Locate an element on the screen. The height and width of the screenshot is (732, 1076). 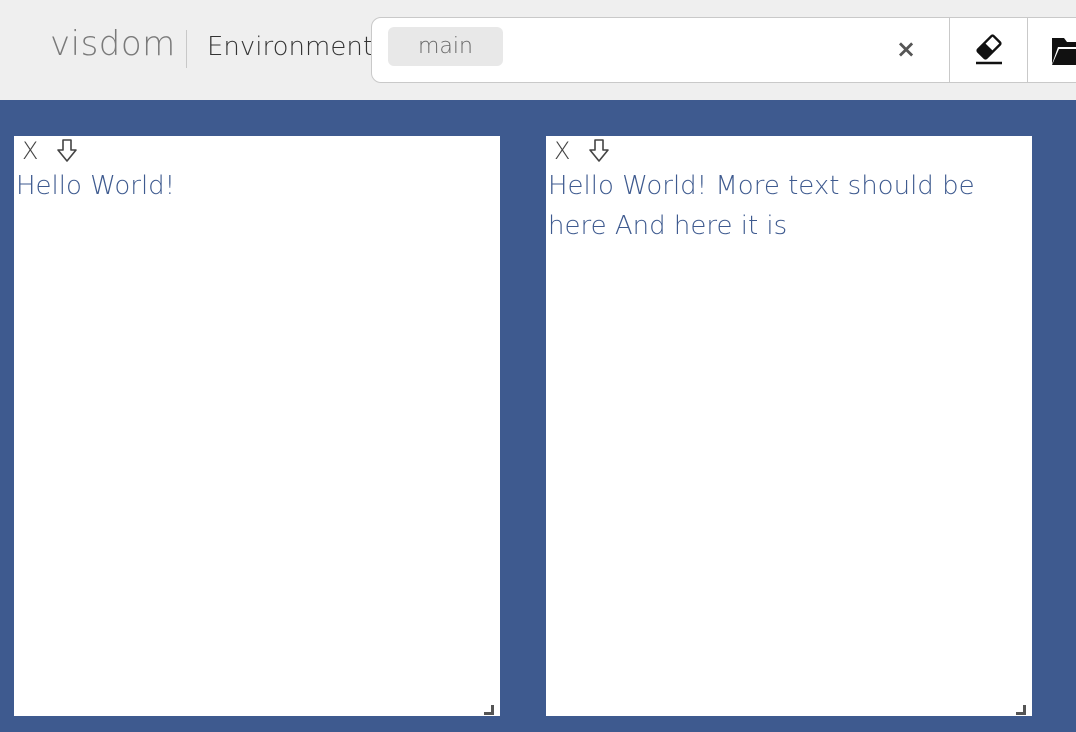
top-navbar: visdom Environment main × is located at coordinates (538, 50).